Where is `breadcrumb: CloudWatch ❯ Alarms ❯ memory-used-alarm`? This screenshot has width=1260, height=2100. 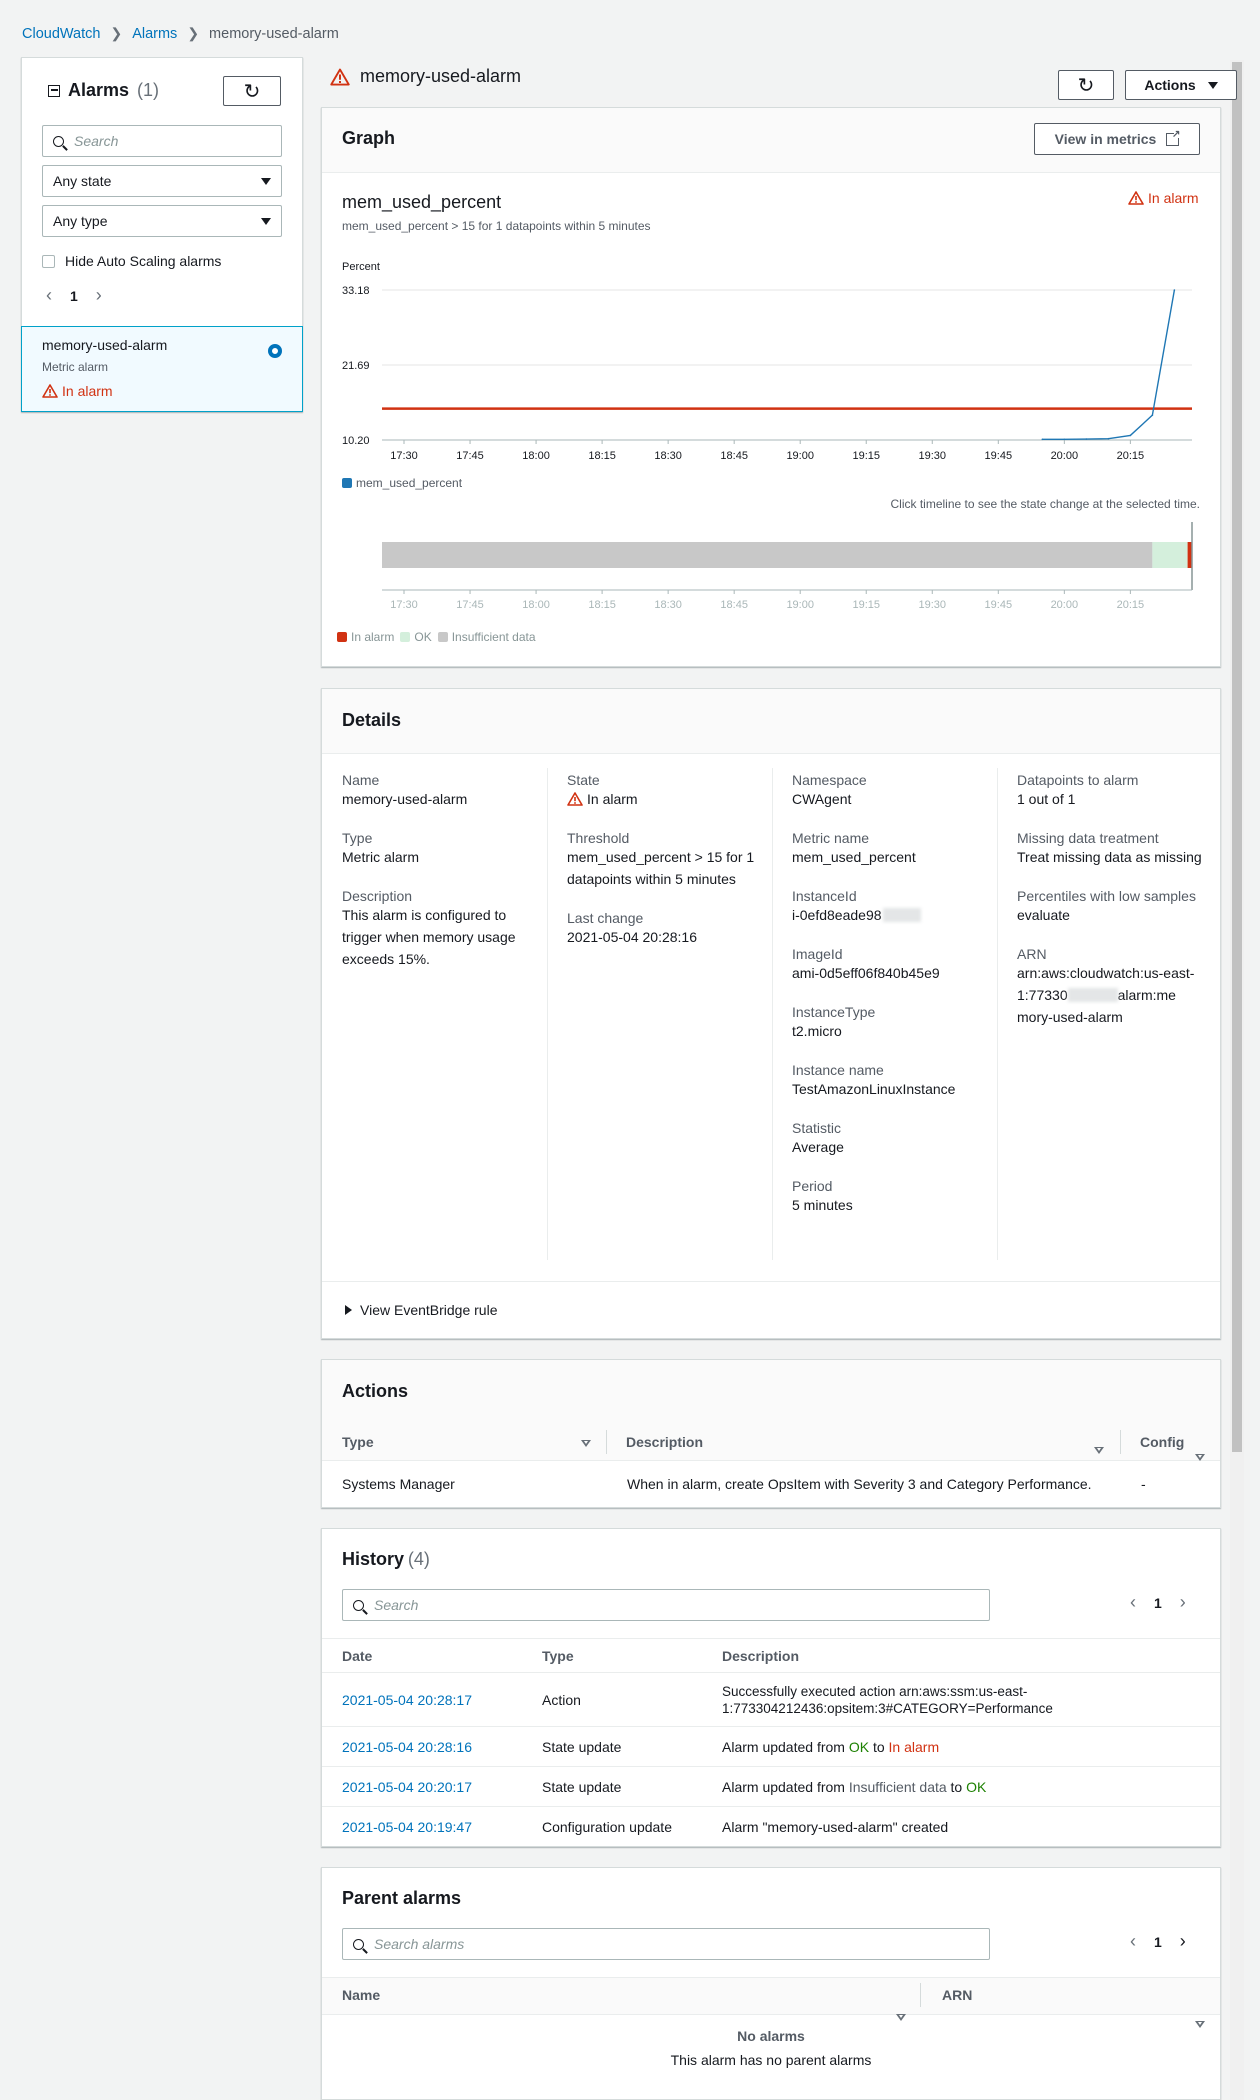
breadcrumb: CloudWatch ❯ Alarms ❯ memory-used-alarm is located at coordinates (180, 33).